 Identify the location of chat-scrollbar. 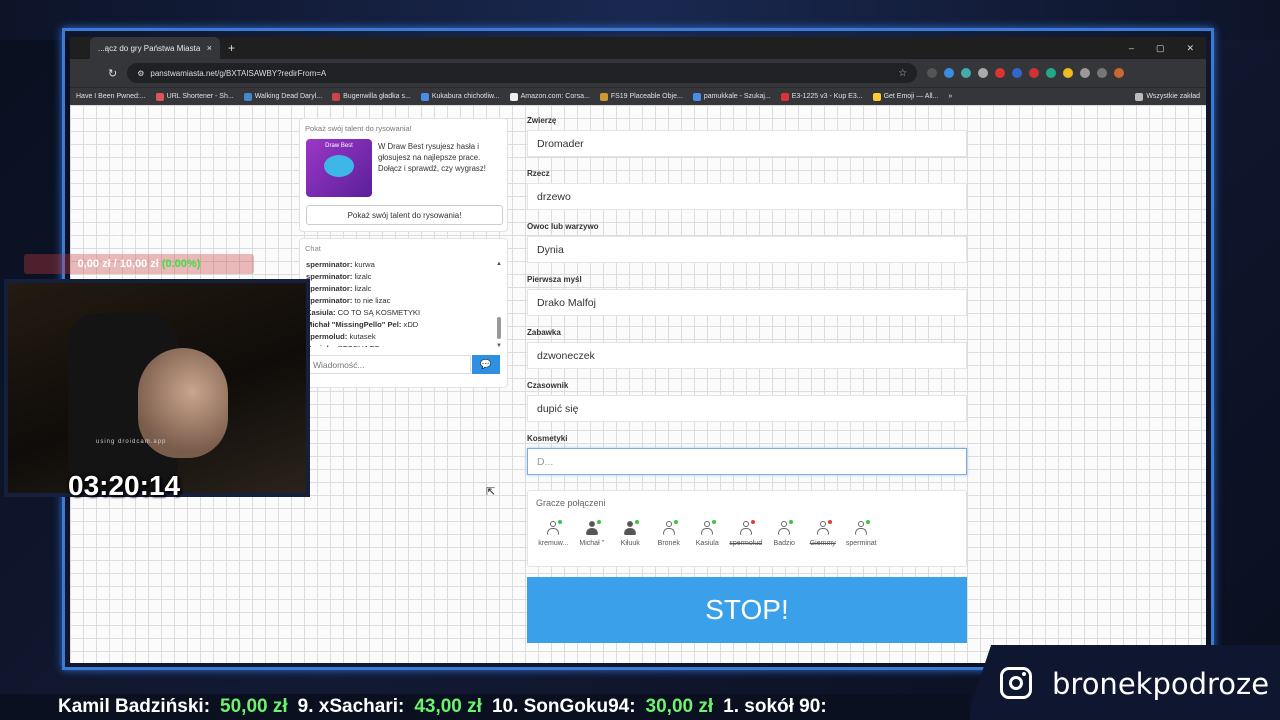
(499, 304).